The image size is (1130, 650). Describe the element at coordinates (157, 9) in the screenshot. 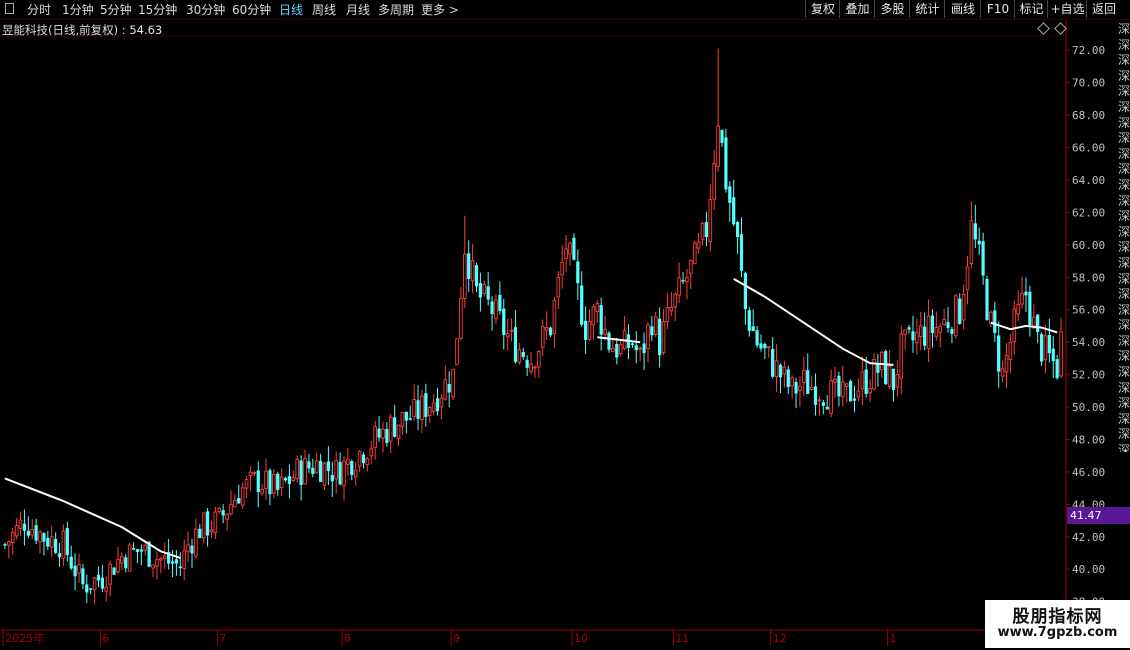

I see `period-tab-3: 15分钟` at that location.